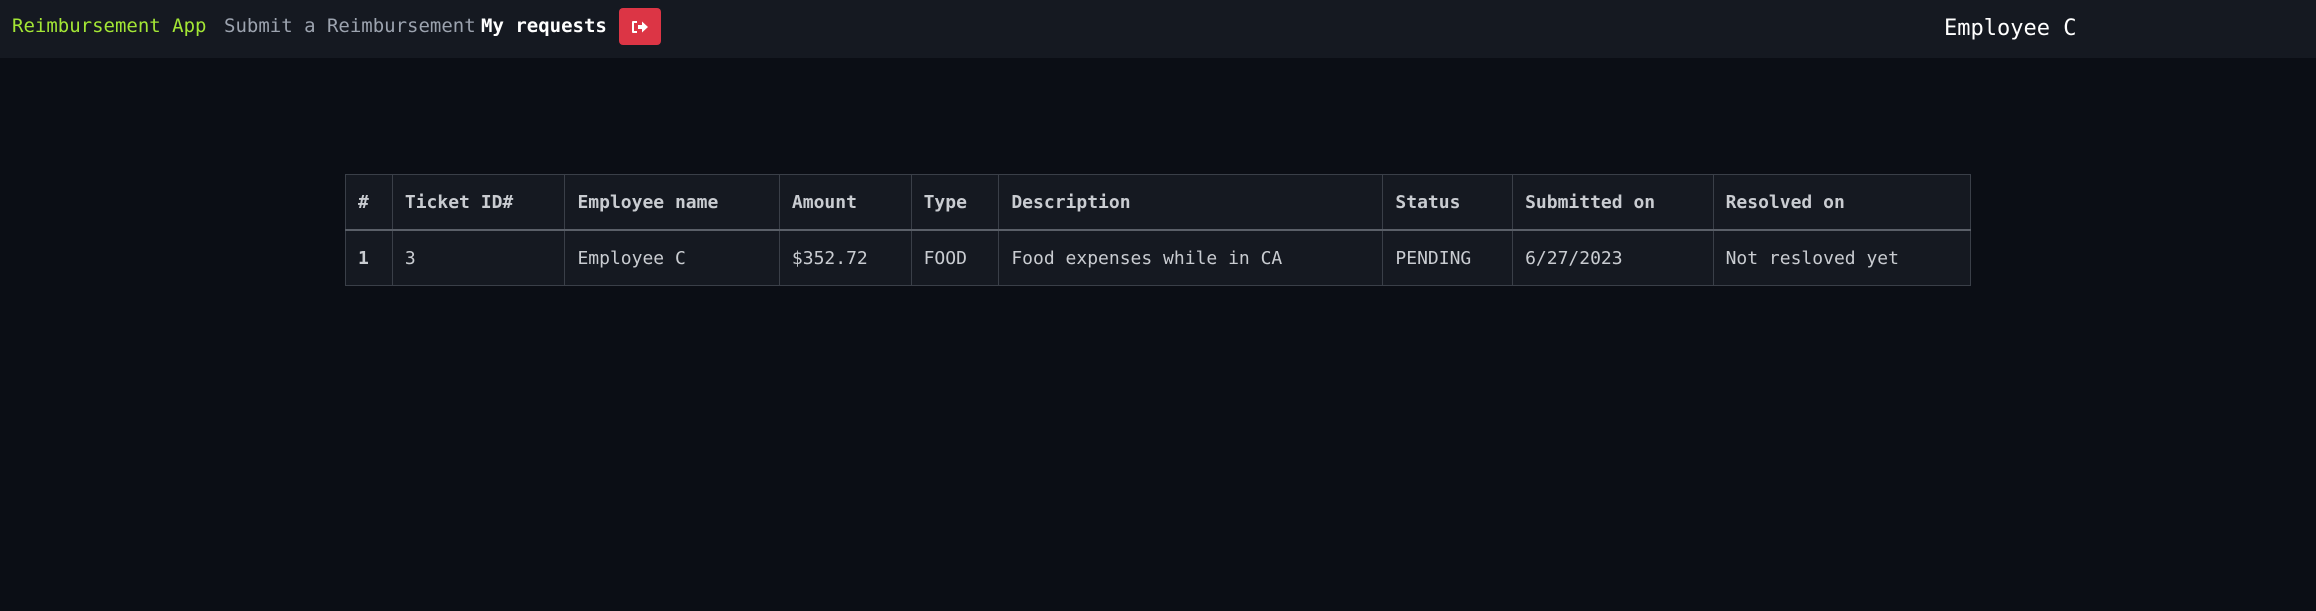 The height and width of the screenshot is (611, 2316). I want to click on row-status: PENDING, so click(1448, 257).